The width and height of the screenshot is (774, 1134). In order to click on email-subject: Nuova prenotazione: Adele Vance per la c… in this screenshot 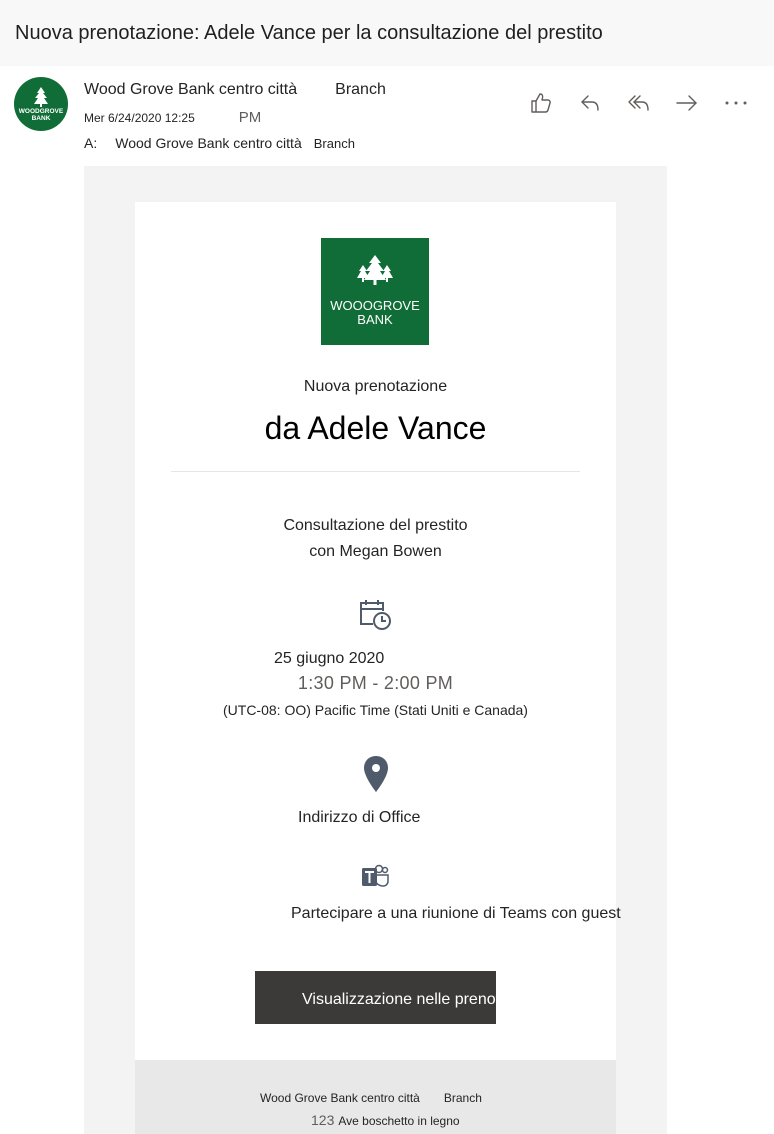, I will do `click(387, 33)`.